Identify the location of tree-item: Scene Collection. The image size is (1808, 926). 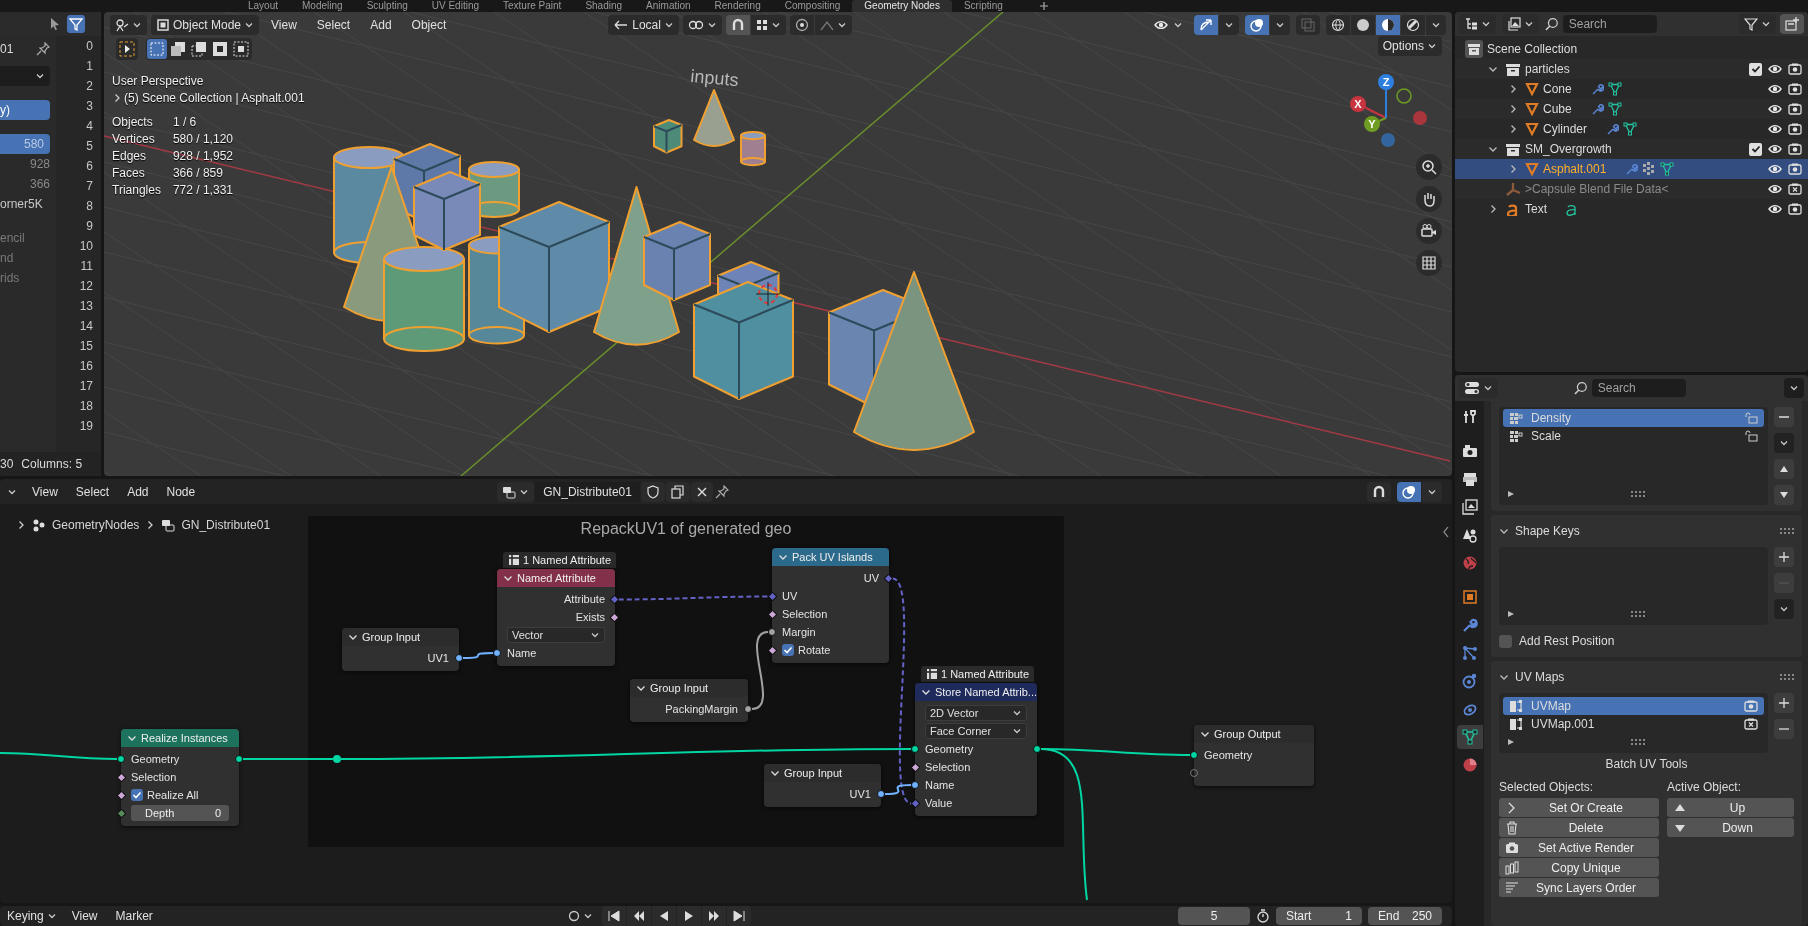
(1631, 49).